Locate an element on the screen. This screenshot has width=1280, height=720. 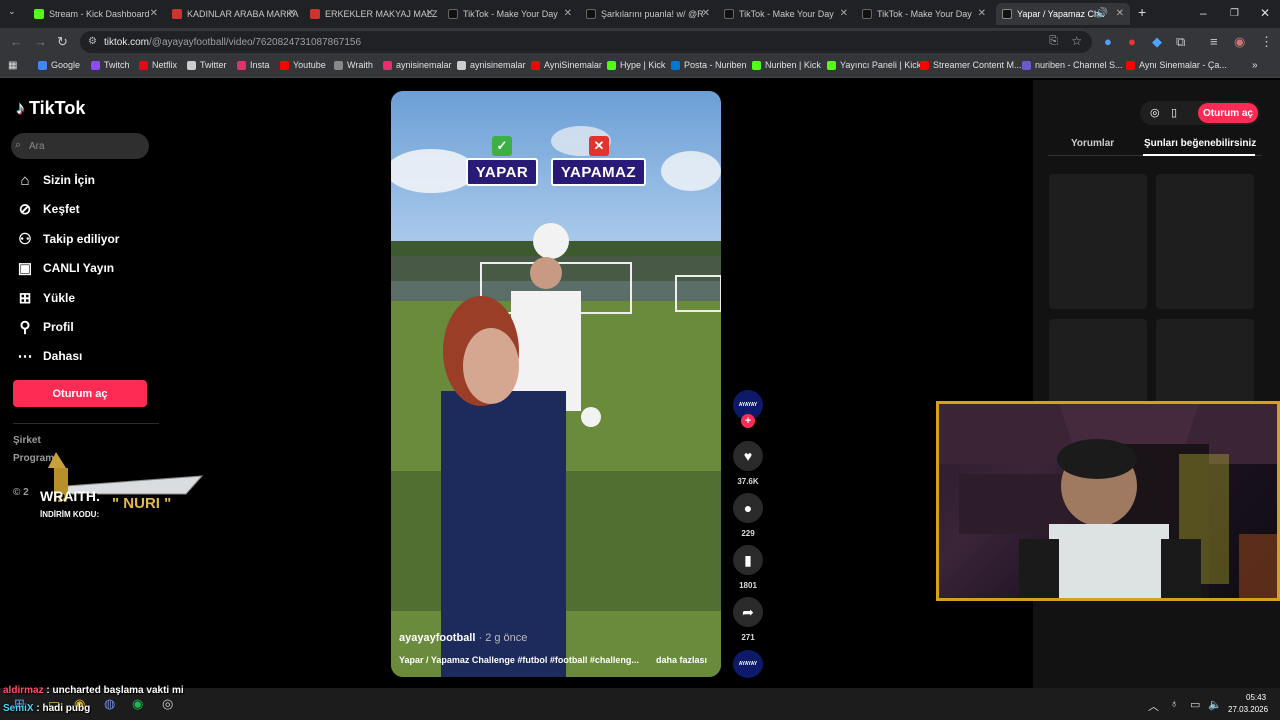
install-app-icon: ⎘ is located at coordinates (1053, 41).